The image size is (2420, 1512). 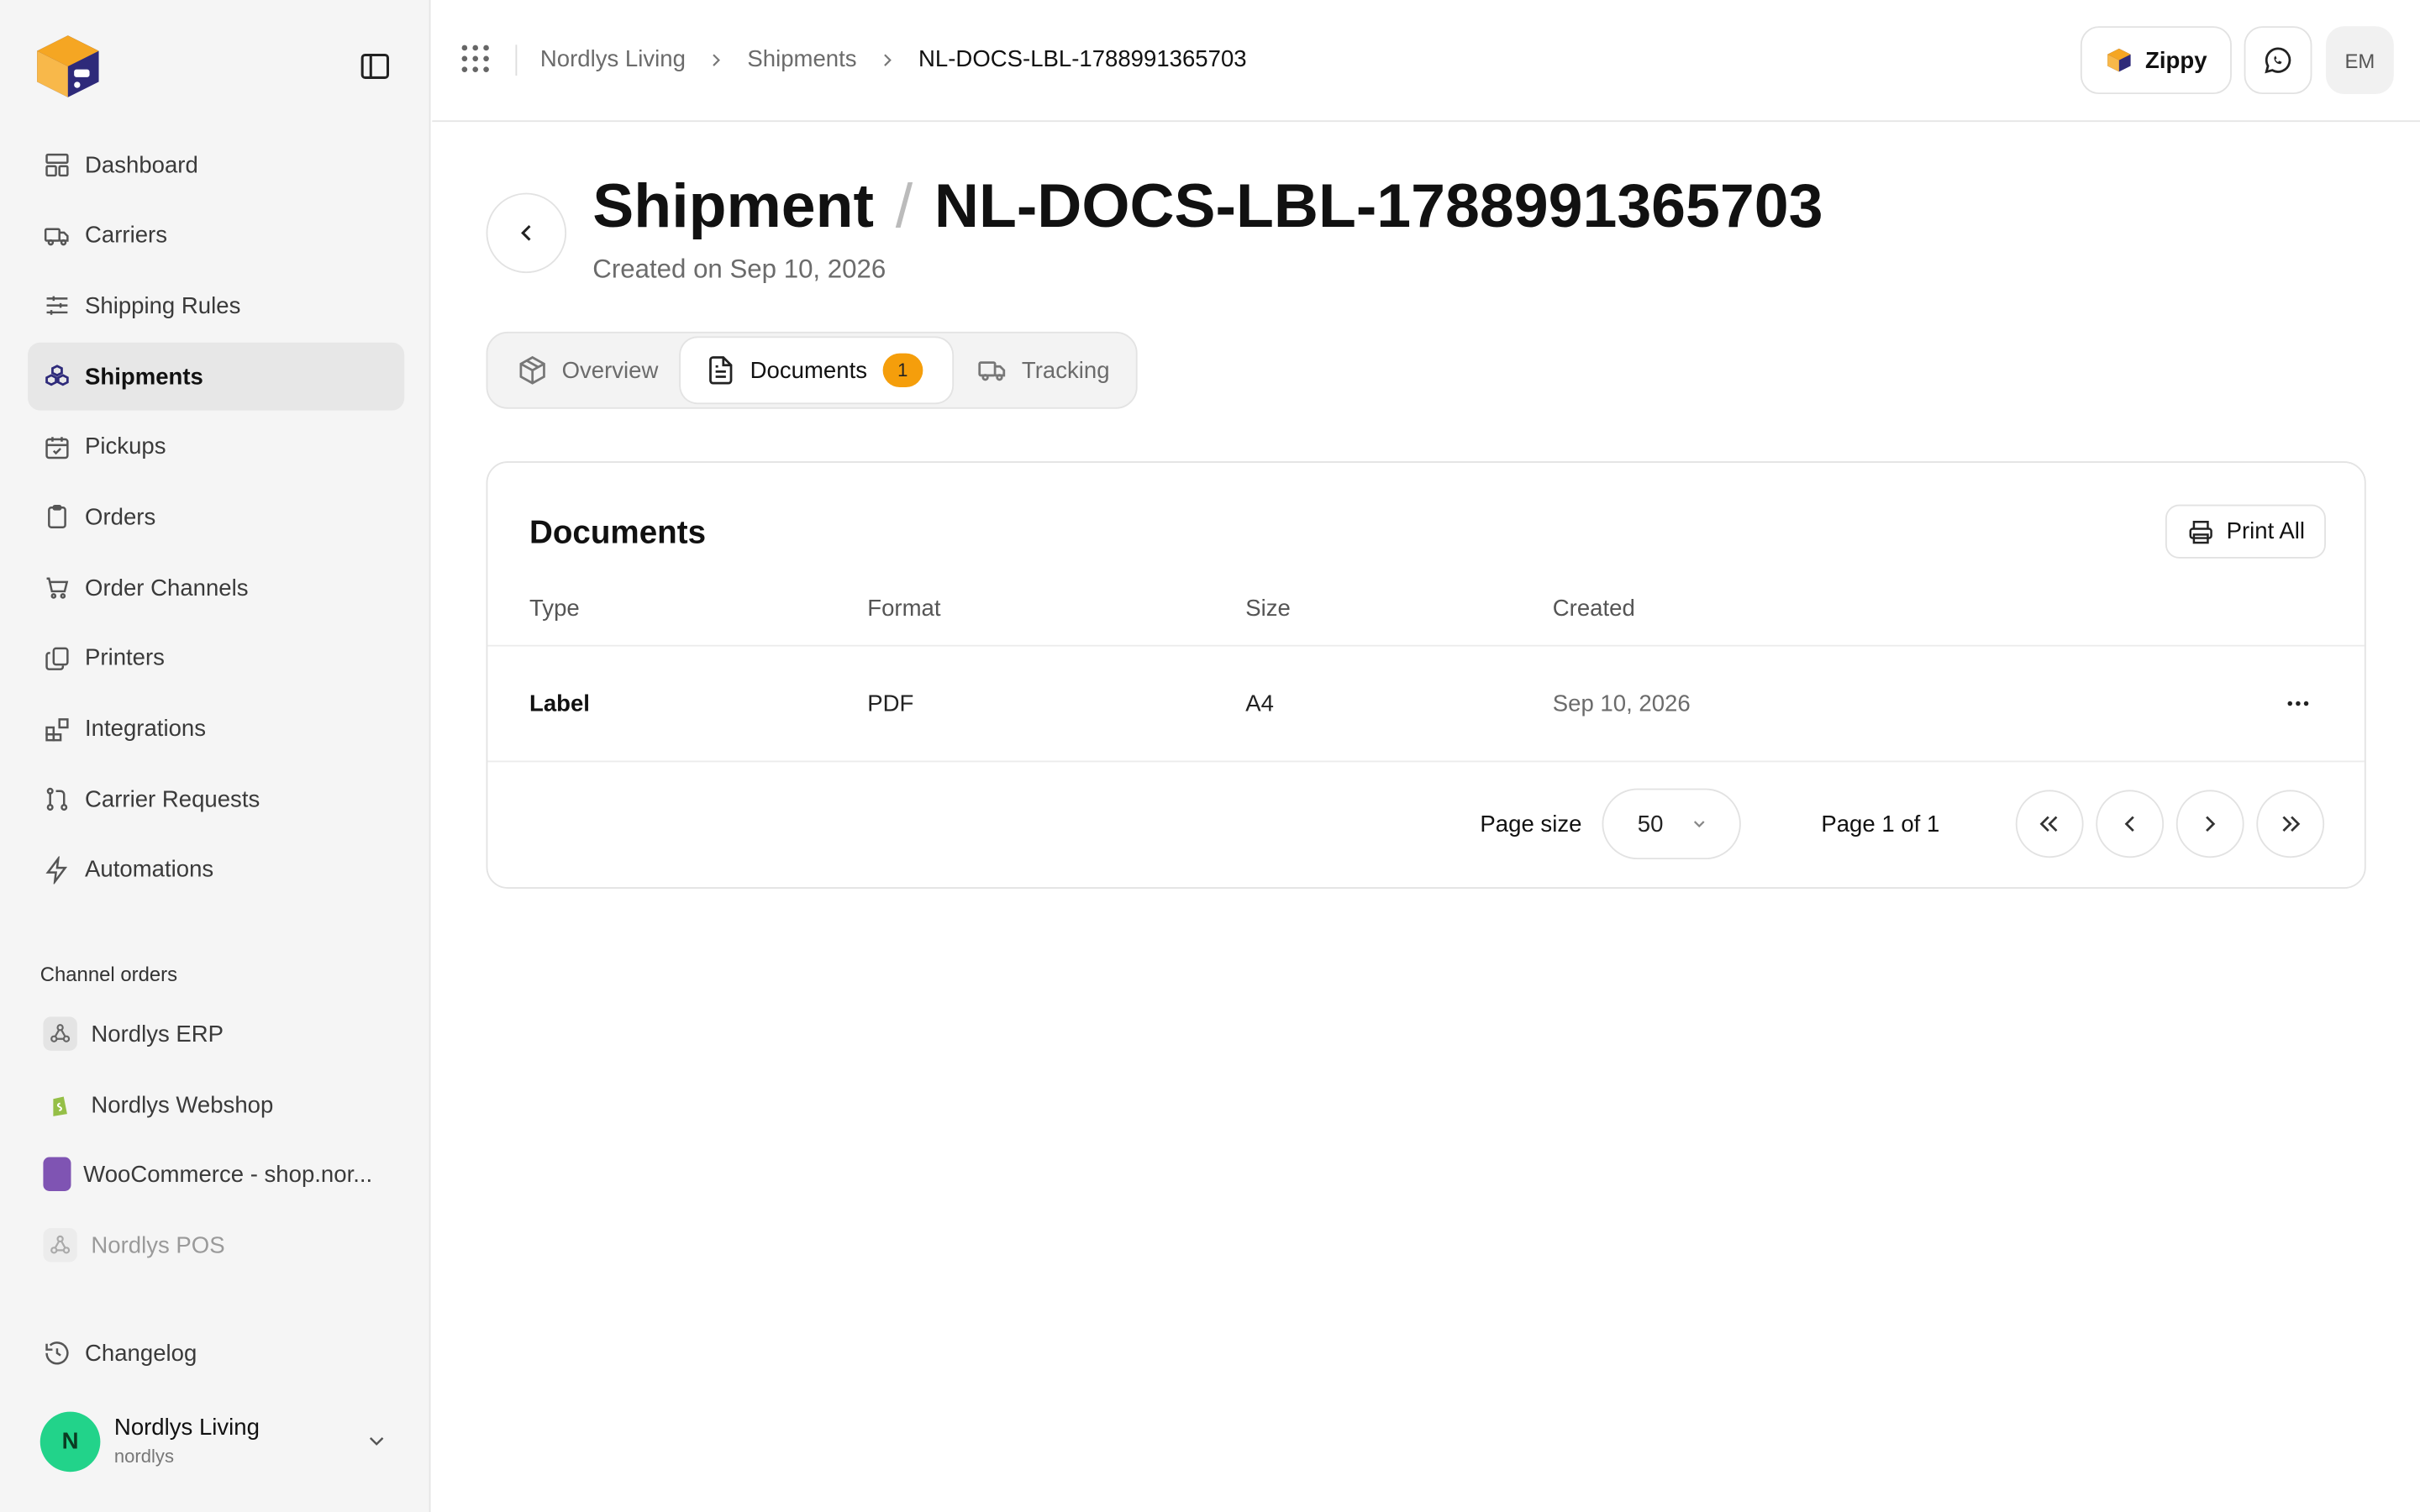 I want to click on tab-overview: Overview, so click(x=586, y=370).